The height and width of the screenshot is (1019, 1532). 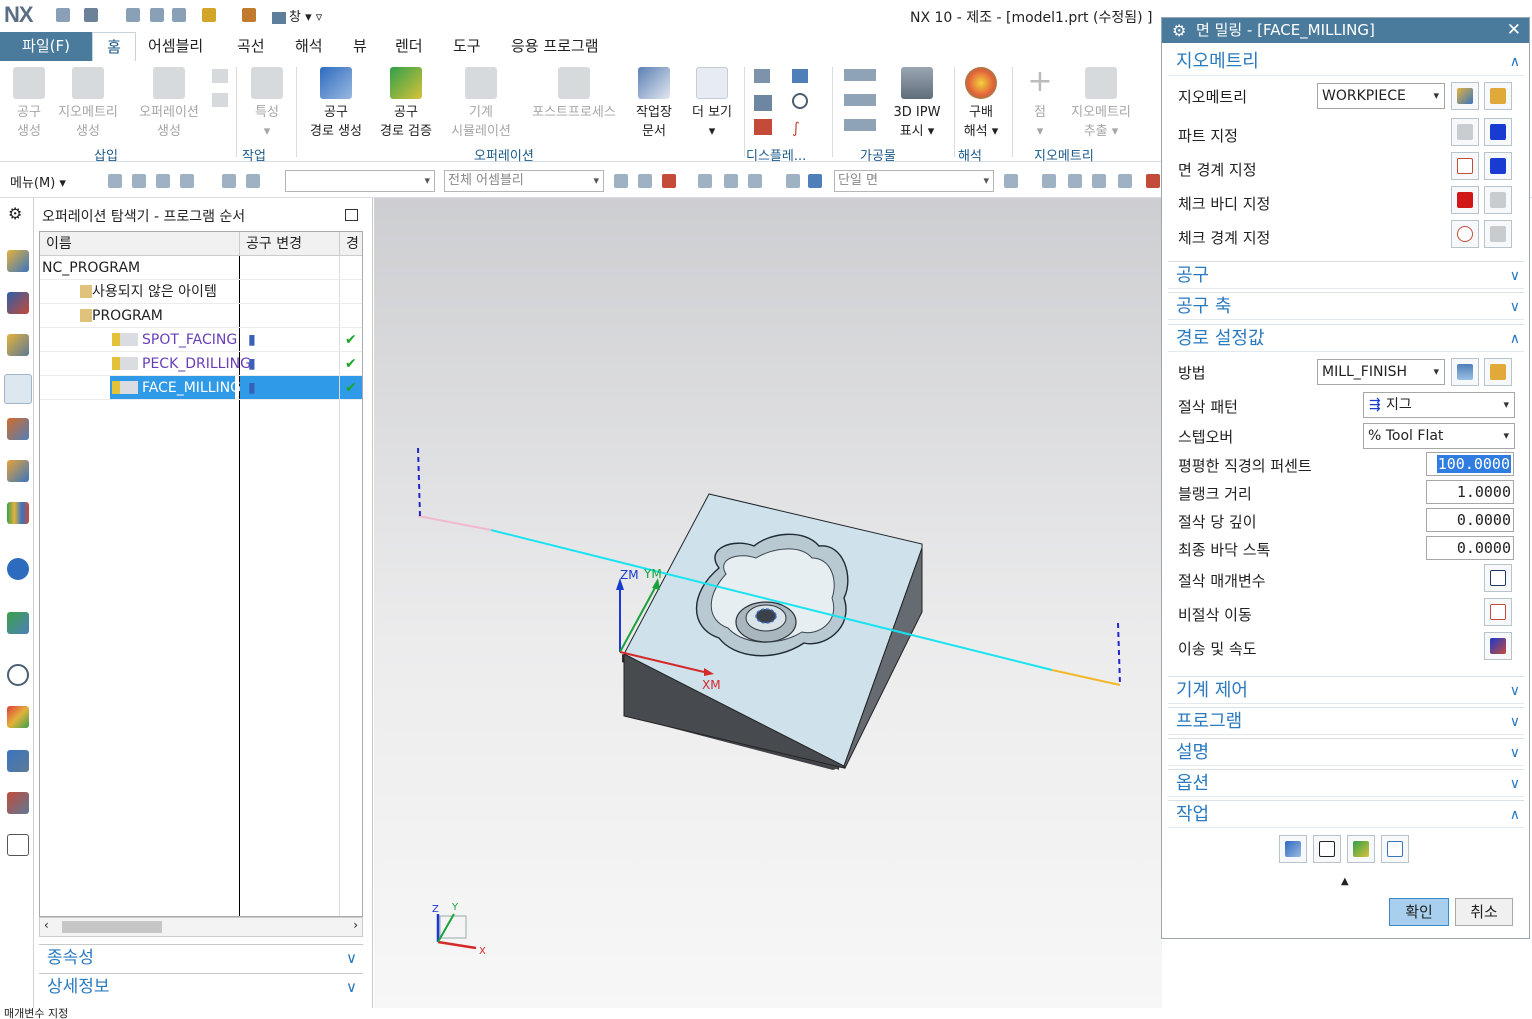 I want to click on render-style-icon, so click(x=1153, y=181).